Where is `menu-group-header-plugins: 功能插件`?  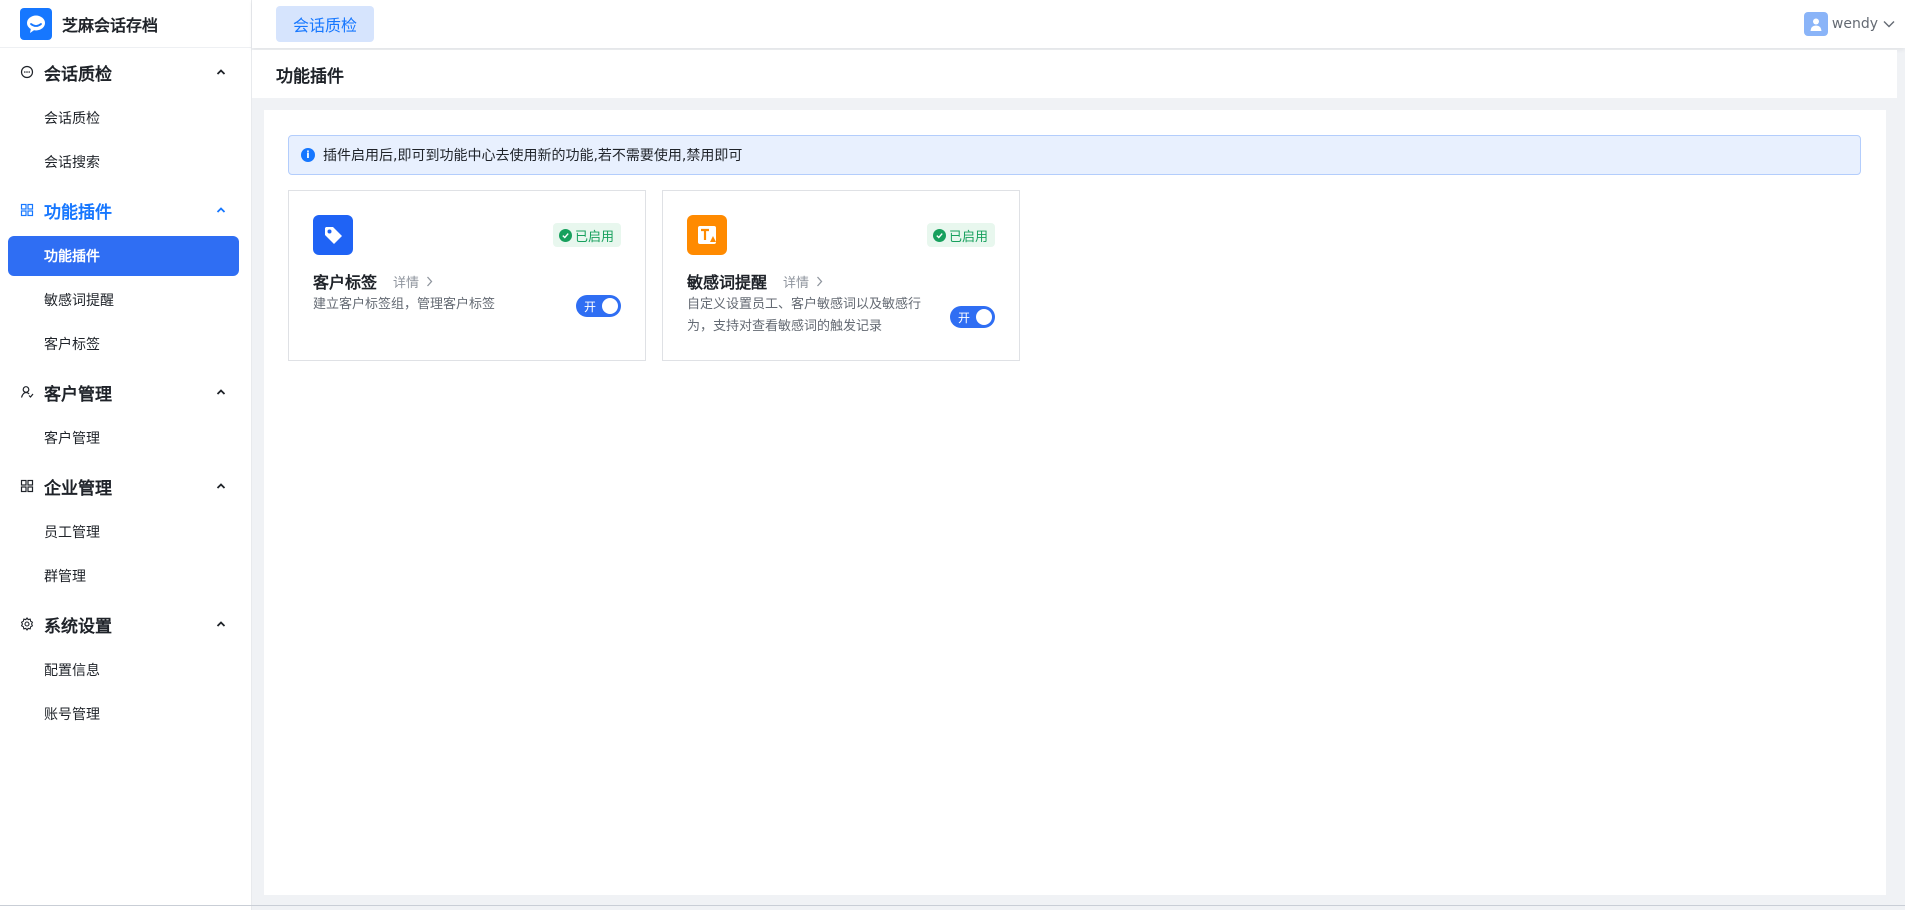
menu-group-header-plugins: 功能插件 is located at coordinates (125, 210).